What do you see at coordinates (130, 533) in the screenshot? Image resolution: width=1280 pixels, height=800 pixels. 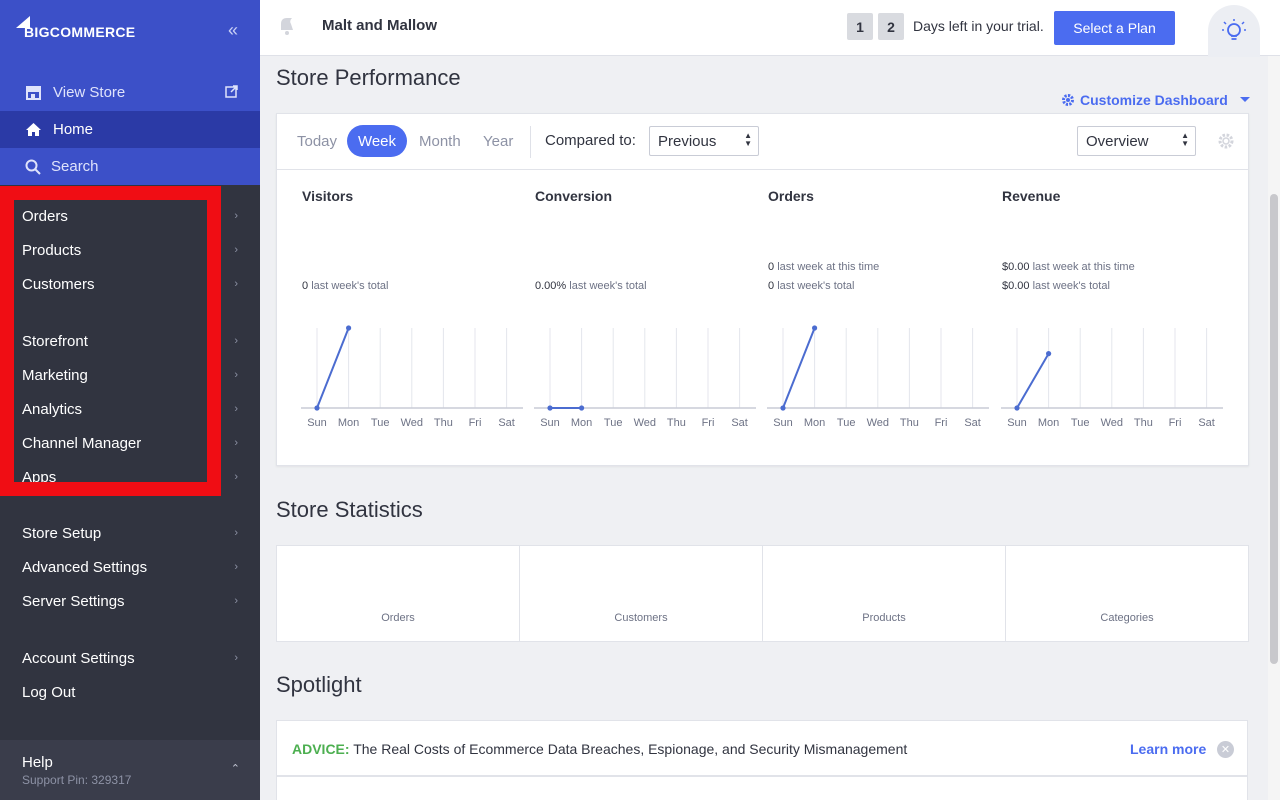 I see `sidebar-item-store-setup: Store Setup ›` at bounding box center [130, 533].